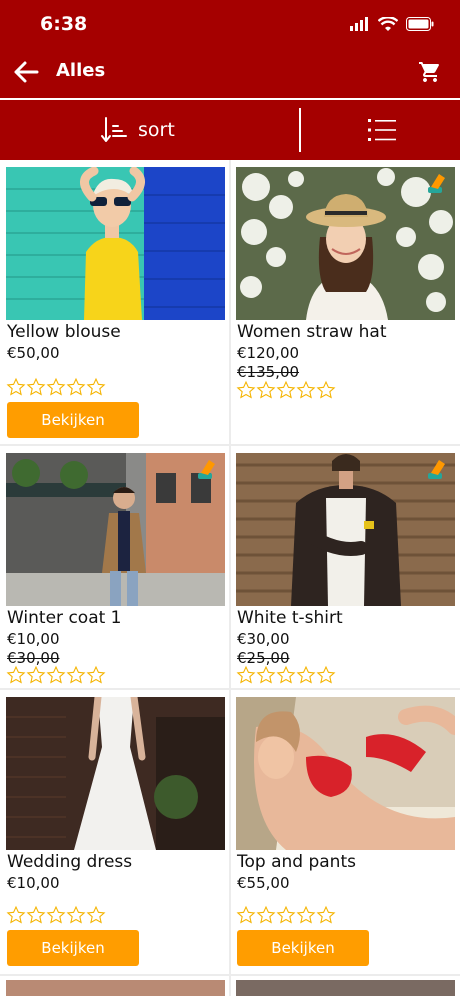 The image size is (460, 996). I want to click on product-name: White t-shirt, so click(290, 618).